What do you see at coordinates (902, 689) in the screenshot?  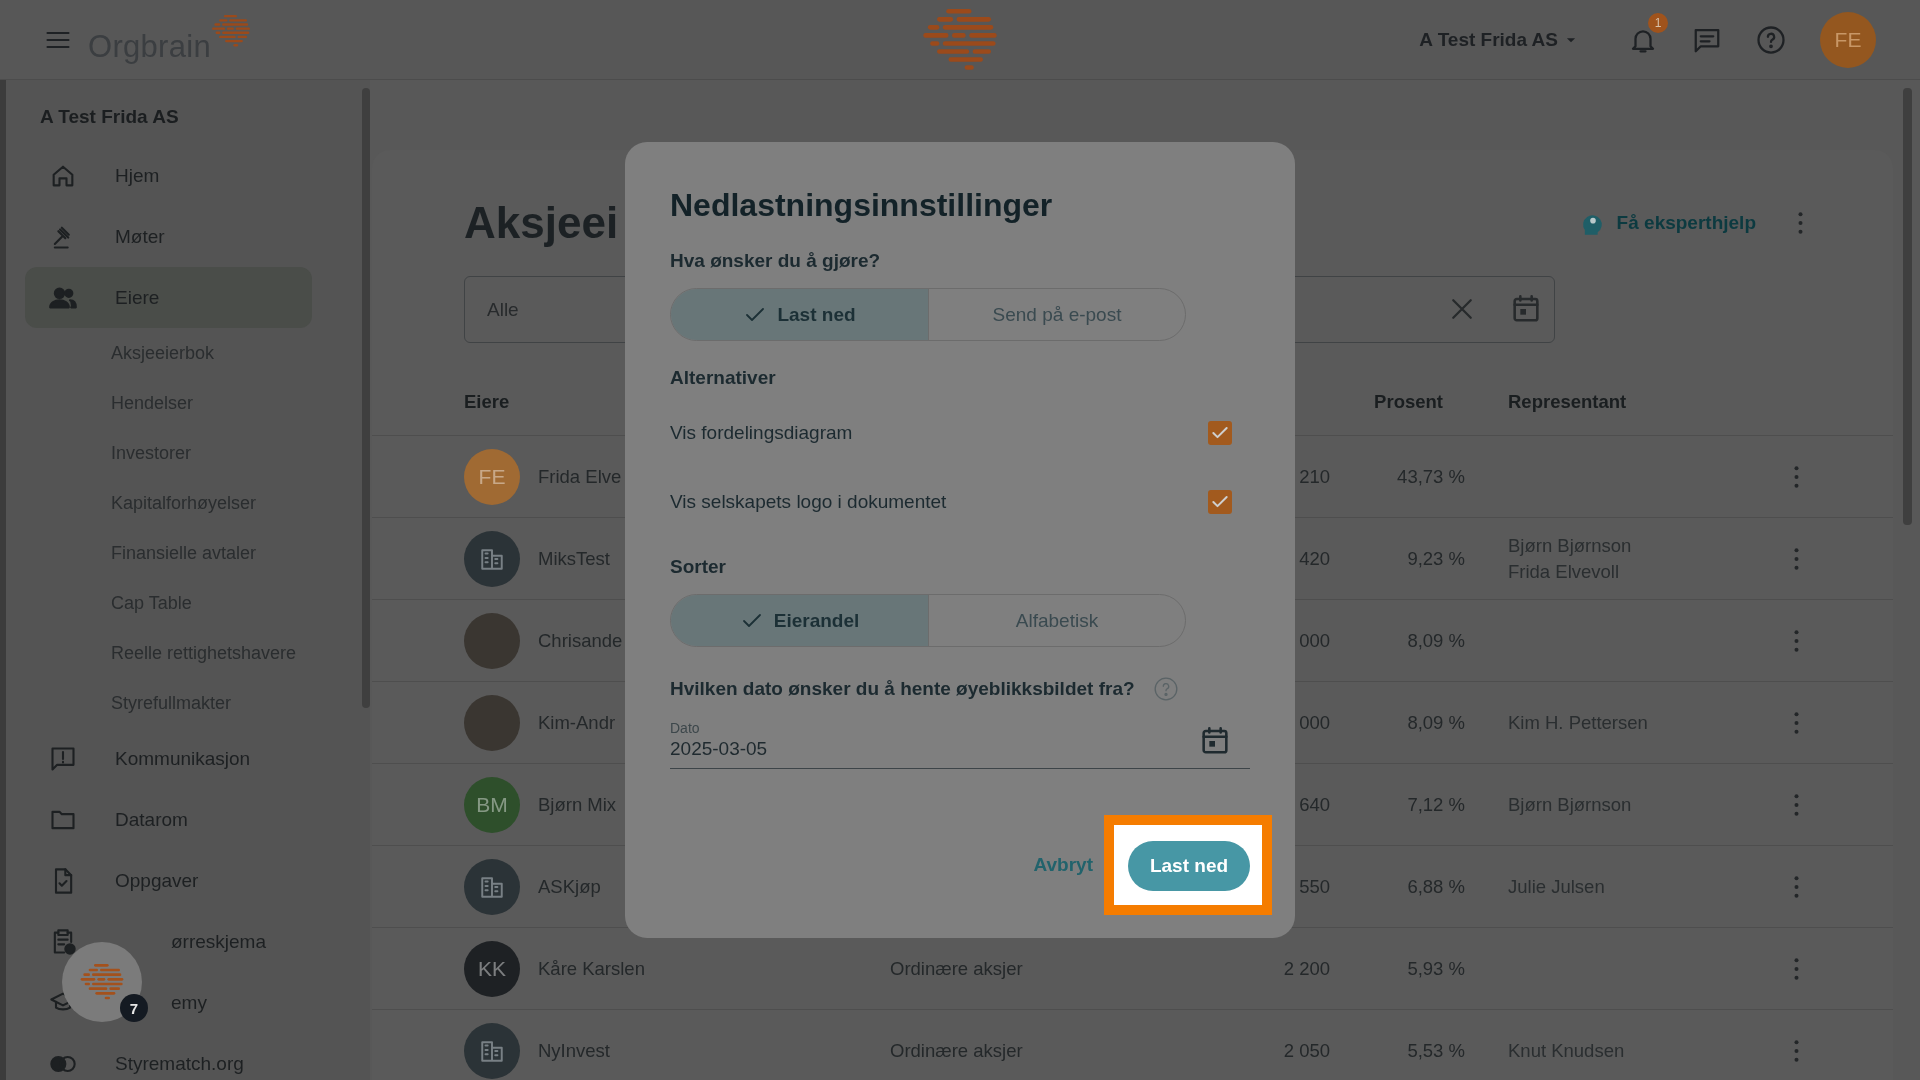 I see `question-text: Hvilken dato ønsker du å hente øyeblikksbildet fra?` at bounding box center [902, 689].